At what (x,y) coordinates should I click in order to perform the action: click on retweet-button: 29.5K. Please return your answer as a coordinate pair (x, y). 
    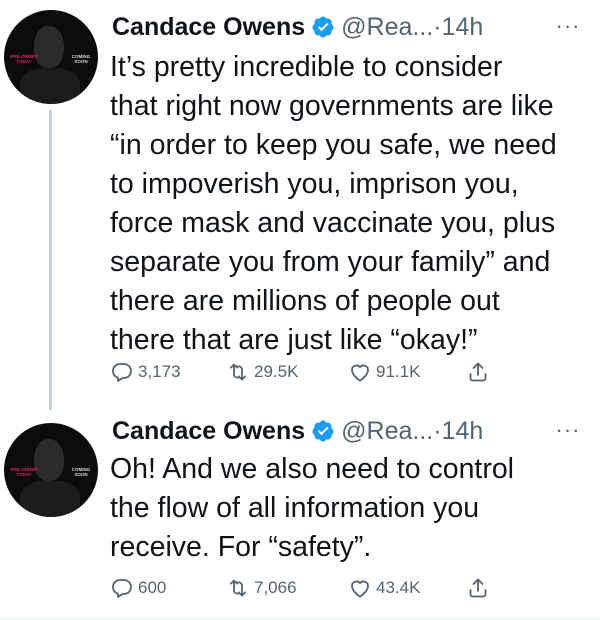
    Looking at the image, I should click on (262, 372).